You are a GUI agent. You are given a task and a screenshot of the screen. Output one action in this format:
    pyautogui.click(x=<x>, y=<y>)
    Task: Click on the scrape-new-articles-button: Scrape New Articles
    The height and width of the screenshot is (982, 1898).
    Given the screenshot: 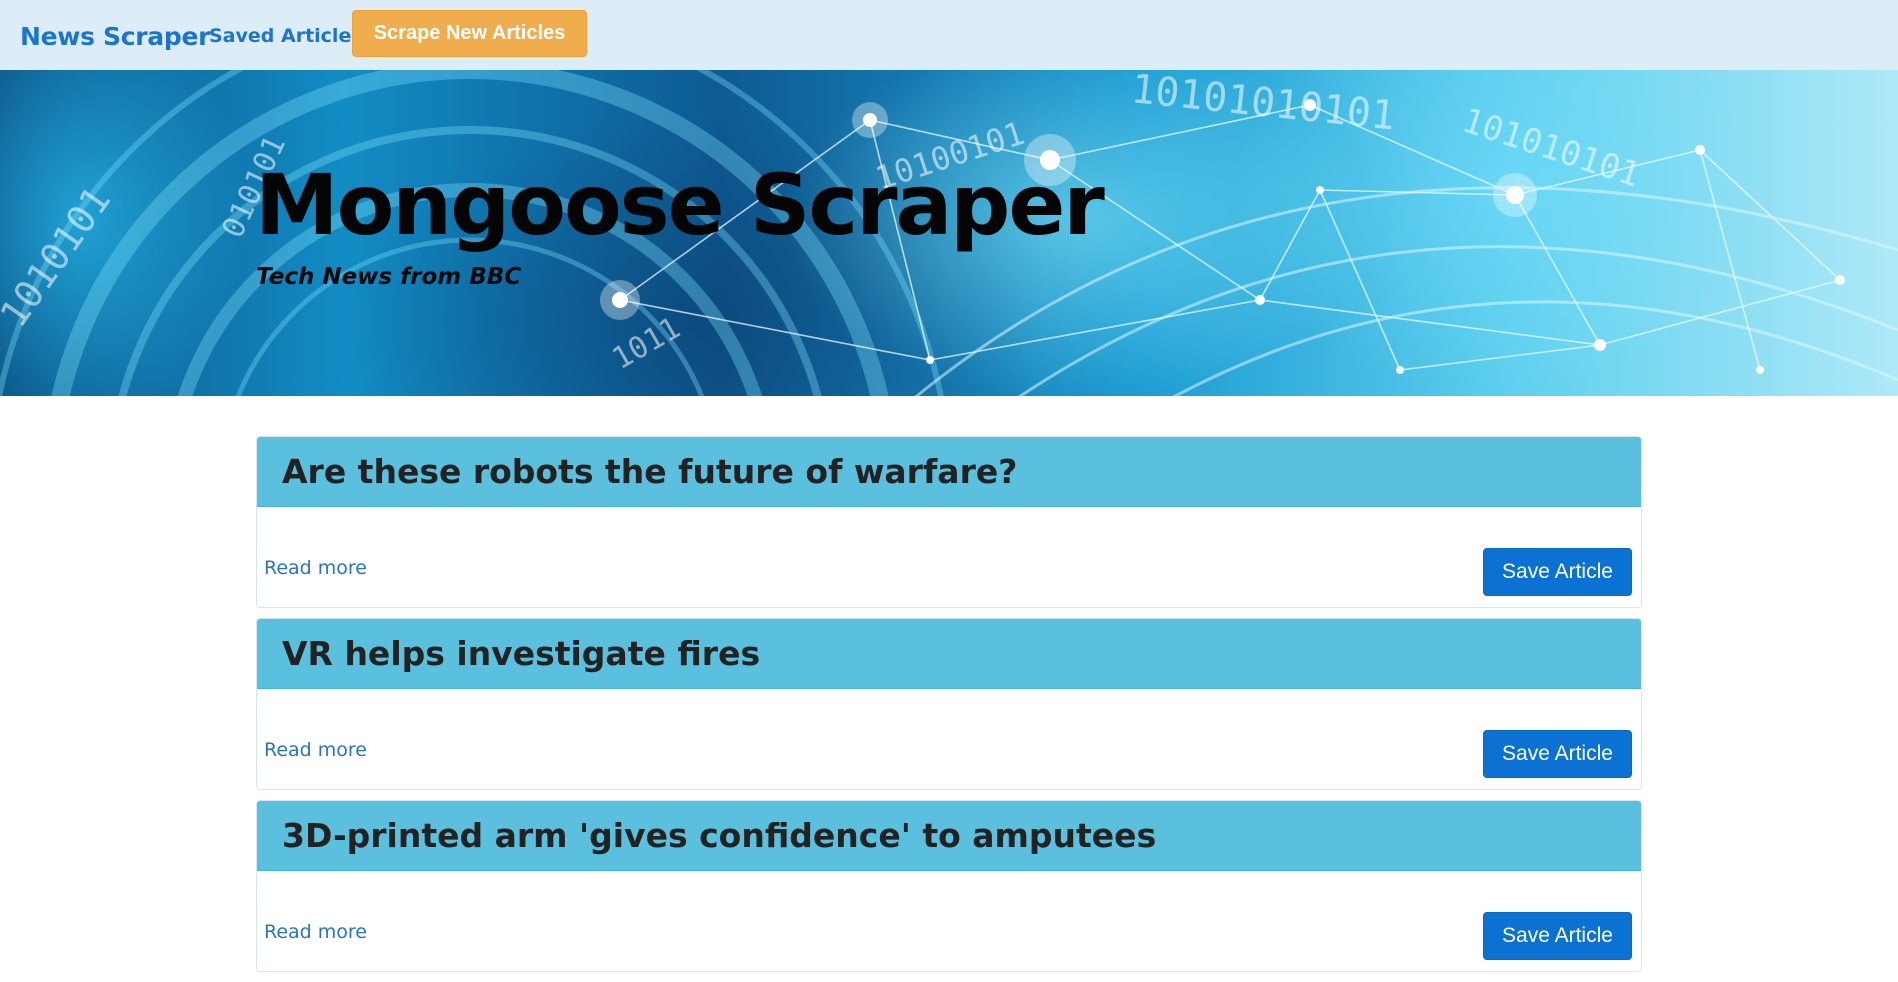 What is the action you would take?
    pyautogui.click(x=469, y=33)
    